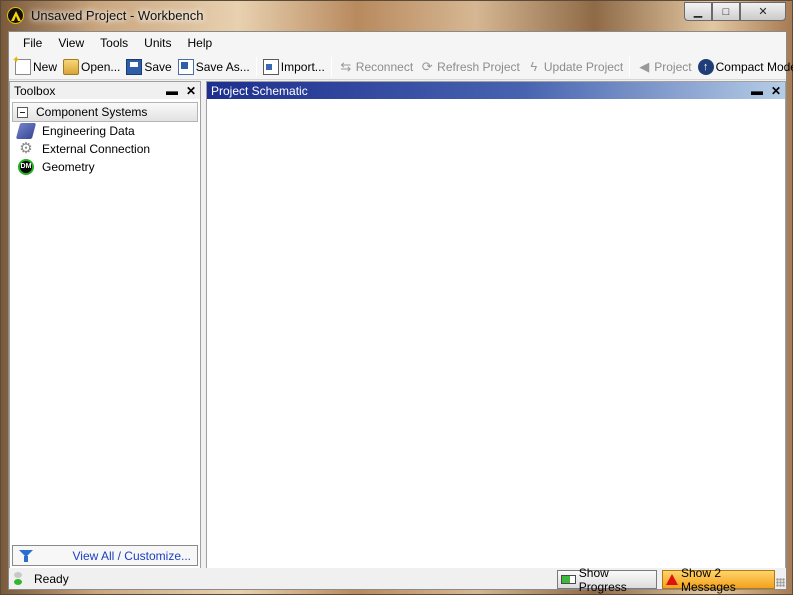 The image size is (793, 595). What do you see at coordinates (105, 167) in the screenshot?
I see `toolbox-item-geometry: DM Geometry` at bounding box center [105, 167].